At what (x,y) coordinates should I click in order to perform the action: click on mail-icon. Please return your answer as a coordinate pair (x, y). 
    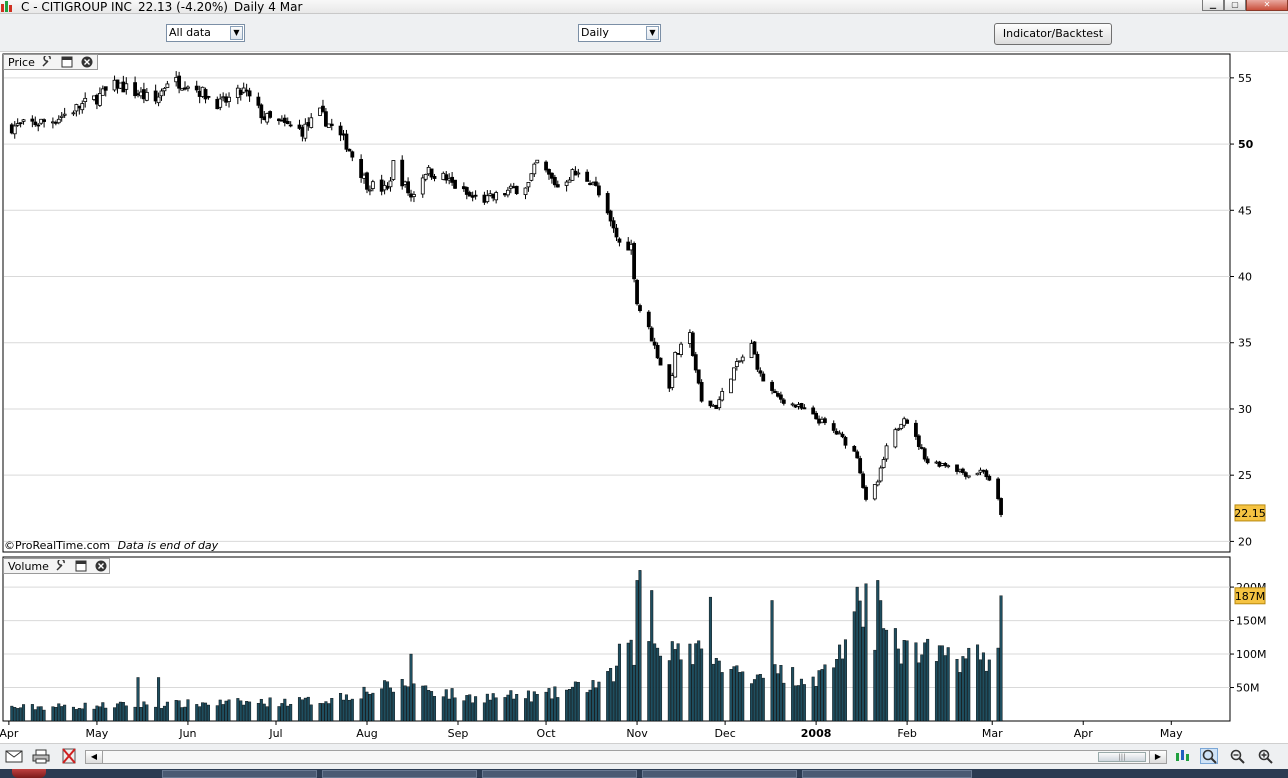
    Looking at the image, I should click on (14, 756).